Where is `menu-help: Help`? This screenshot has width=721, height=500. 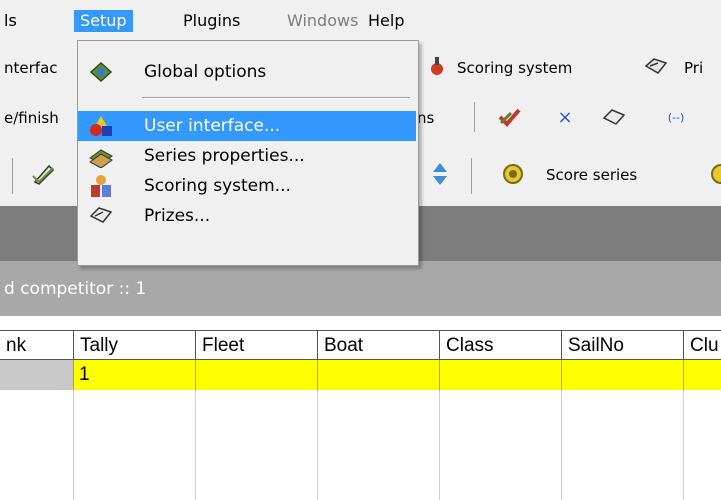 menu-help: Help is located at coordinates (386, 21).